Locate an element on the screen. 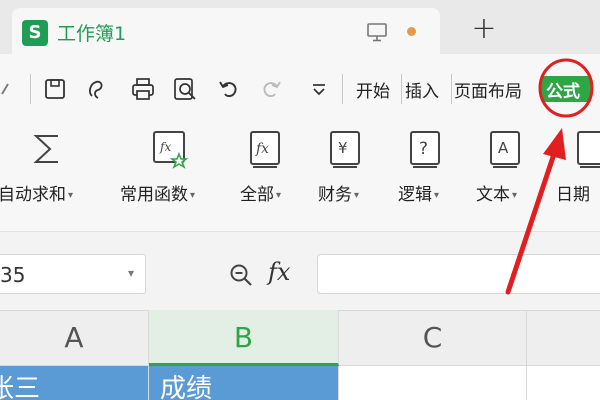 This screenshot has width=600, height=400. save-icon is located at coordinates (55, 89).